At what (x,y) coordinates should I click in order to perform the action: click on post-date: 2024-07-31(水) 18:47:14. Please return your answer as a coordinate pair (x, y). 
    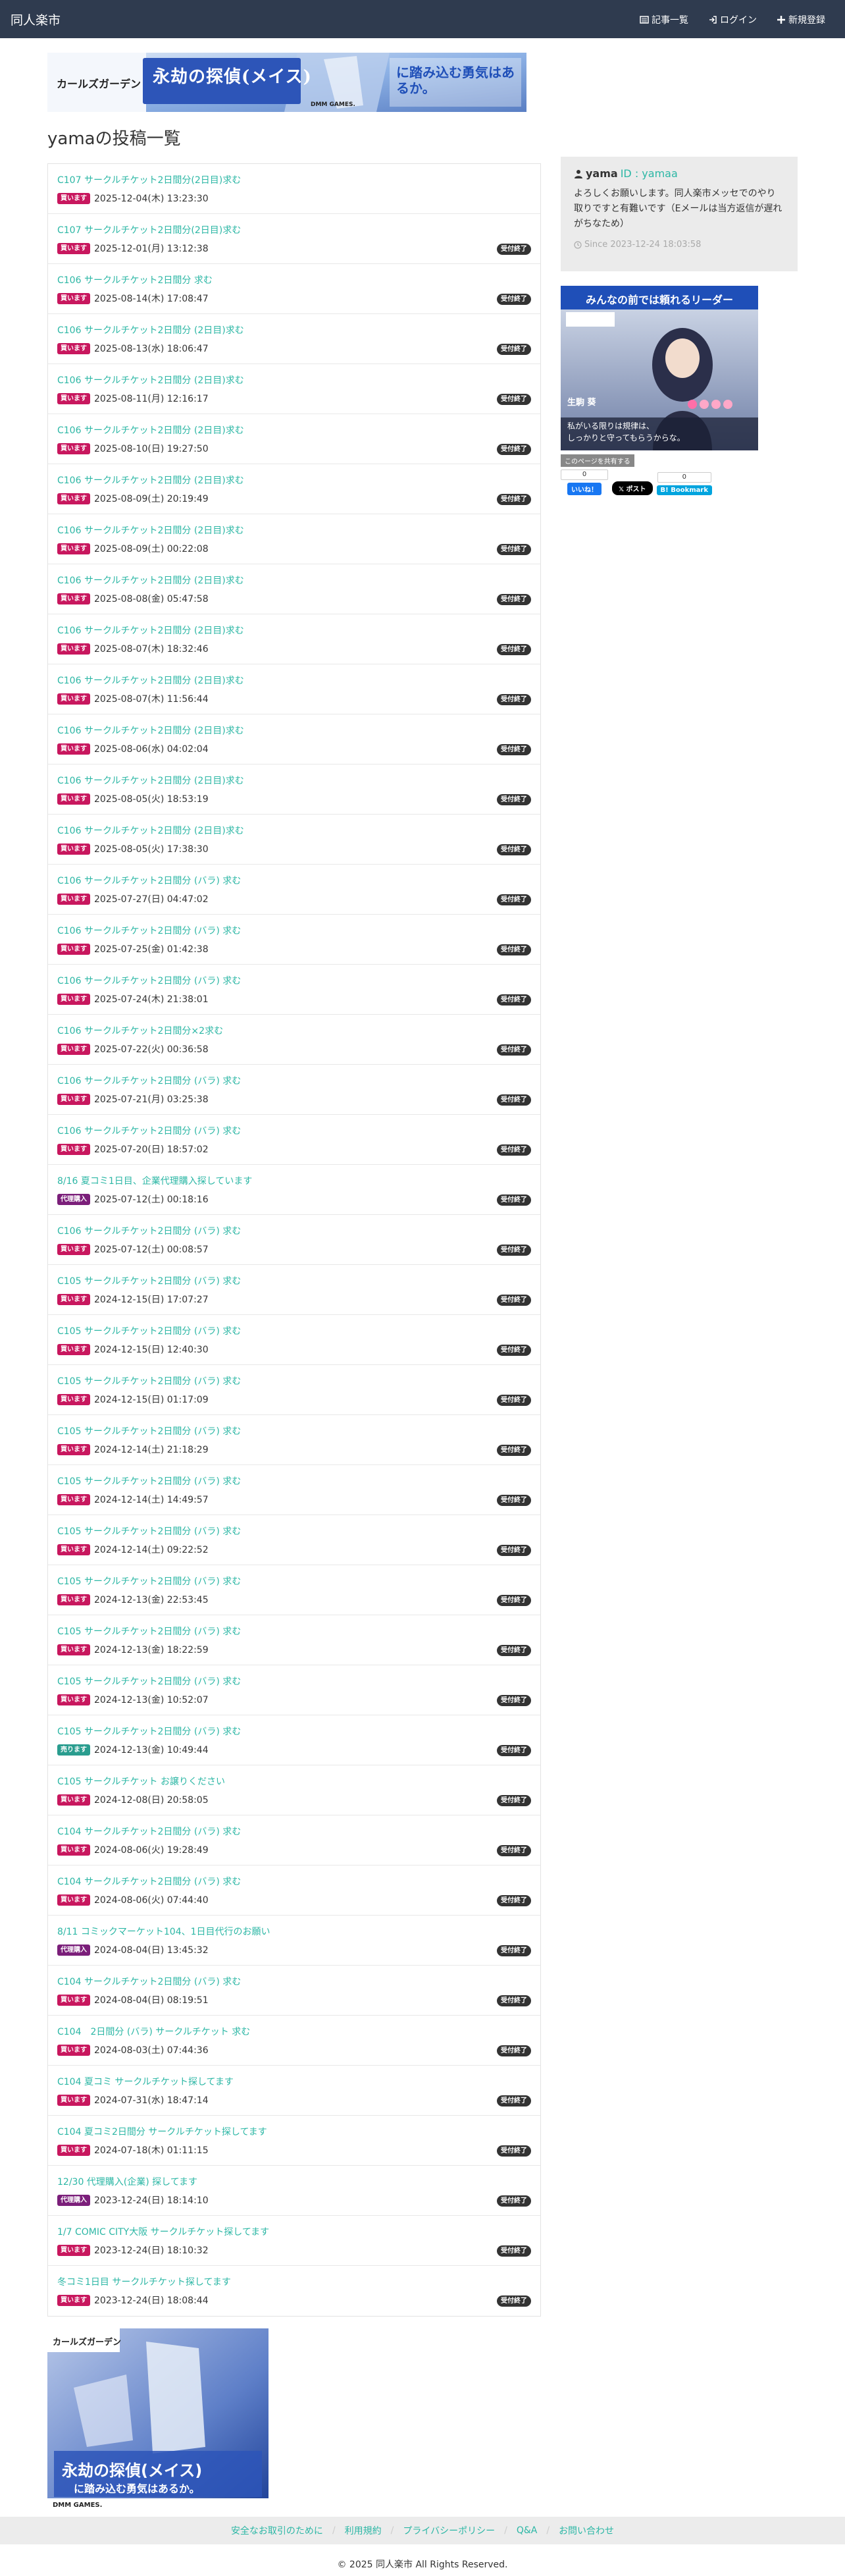
    Looking at the image, I should click on (152, 2100).